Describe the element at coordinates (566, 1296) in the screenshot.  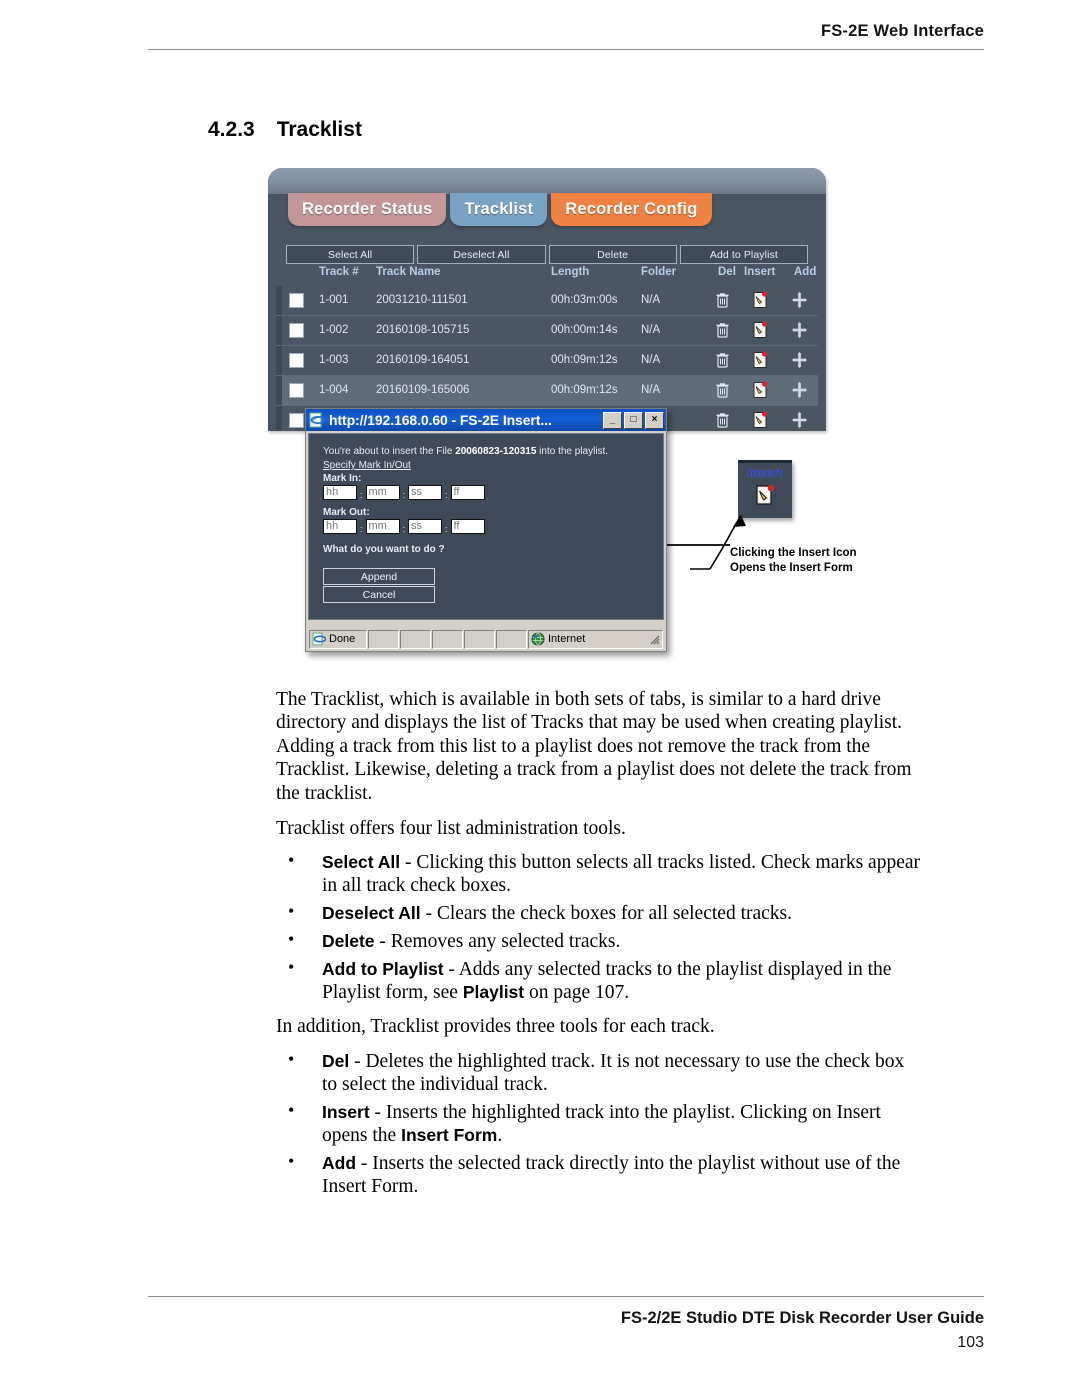
I see `footer-divider` at that location.